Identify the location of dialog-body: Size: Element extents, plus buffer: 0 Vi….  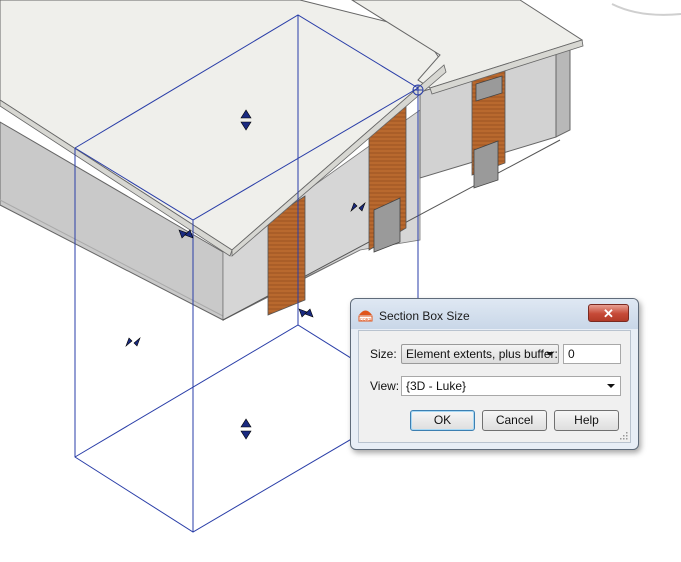
(494, 386).